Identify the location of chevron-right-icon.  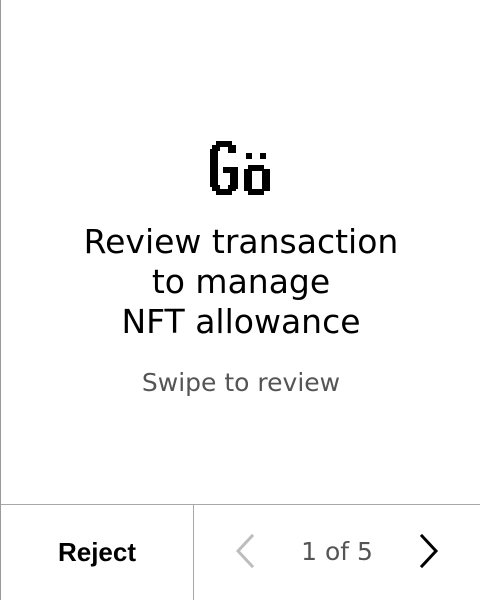
(429, 552).